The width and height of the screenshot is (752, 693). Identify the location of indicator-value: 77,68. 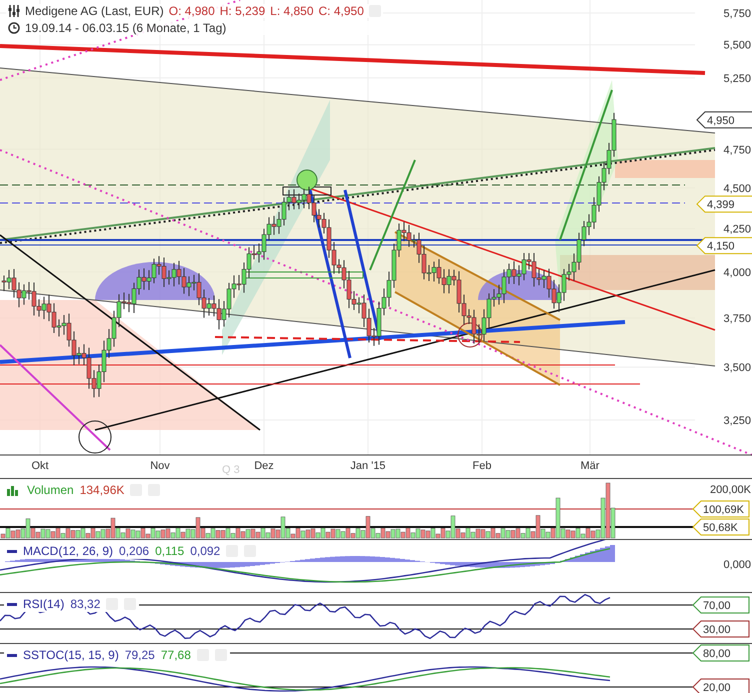
(175, 655).